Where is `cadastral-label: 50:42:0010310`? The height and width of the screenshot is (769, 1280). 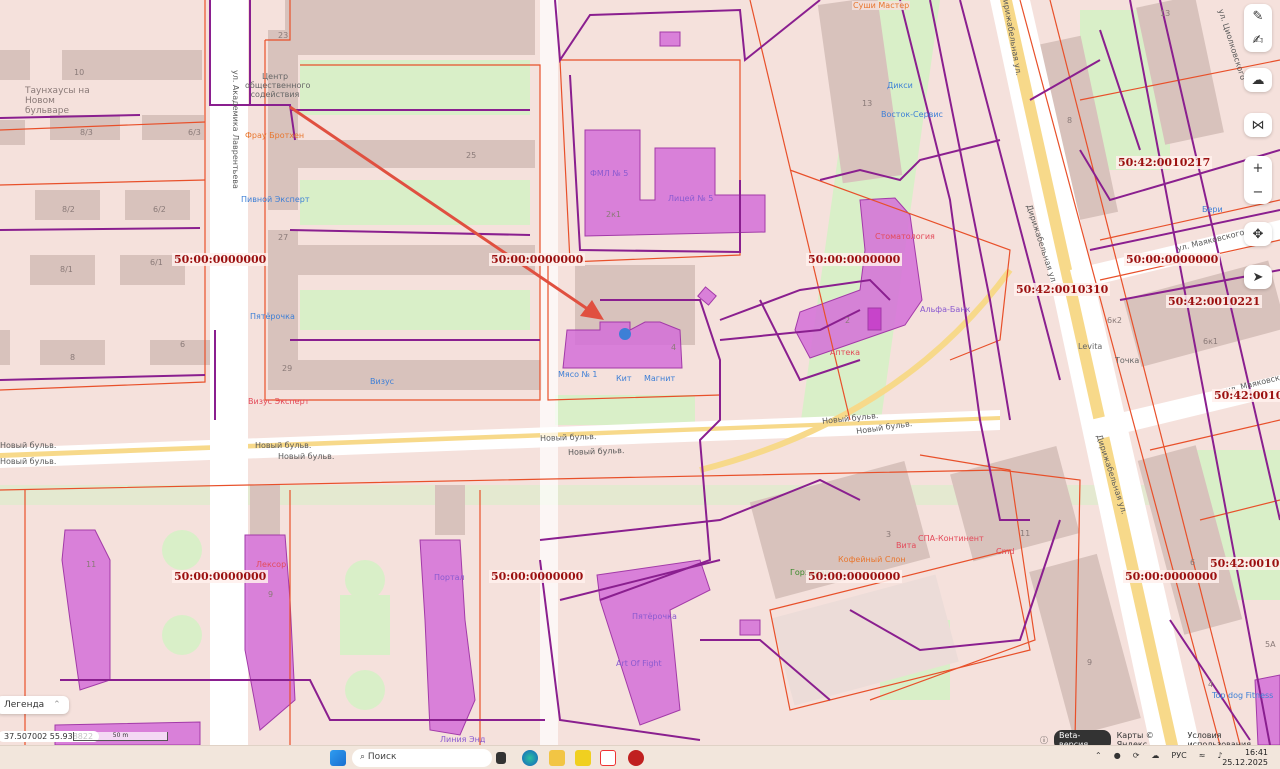 cadastral-label: 50:42:0010310 is located at coordinates (1062, 289).